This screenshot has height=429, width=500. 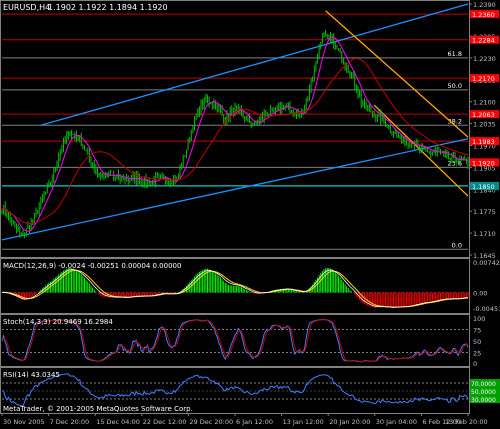 I want to click on stoch-tick-0: 100, so click(x=479, y=319).